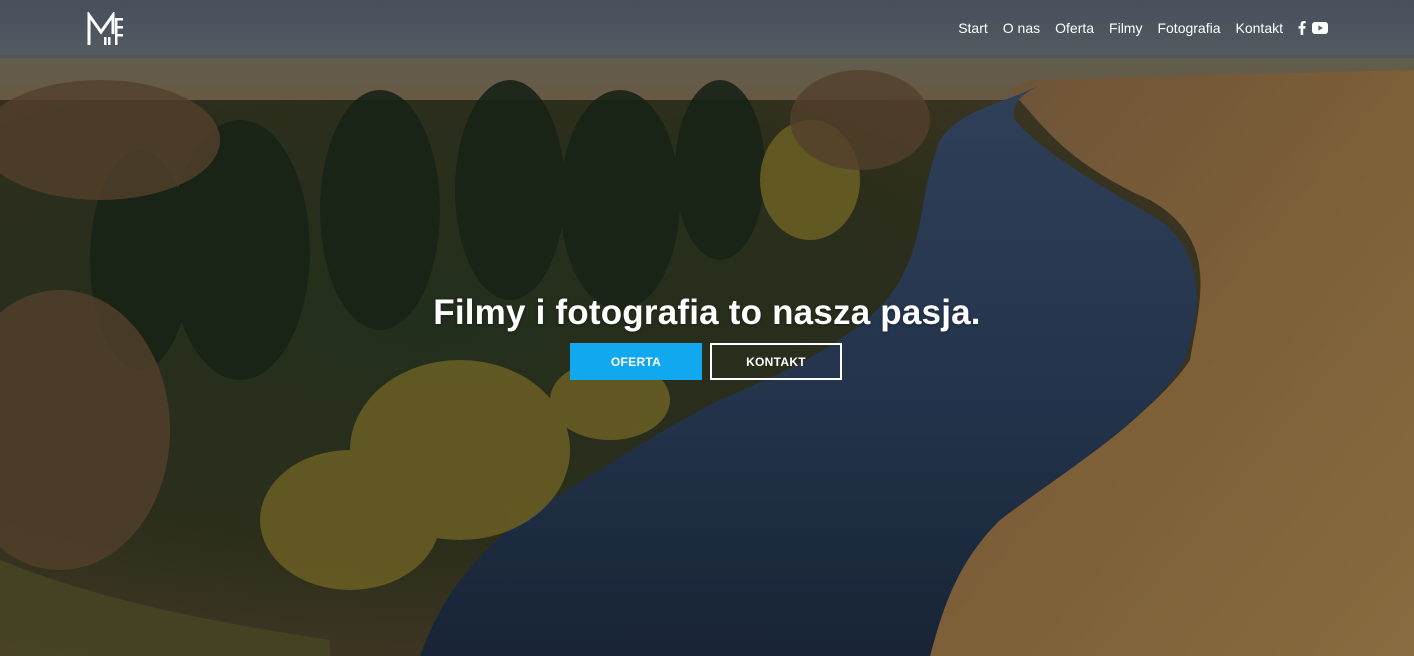 The image size is (1414, 656). Describe the element at coordinates (1302, 28) in the screenshot. I see `facebook-icon` at that location.